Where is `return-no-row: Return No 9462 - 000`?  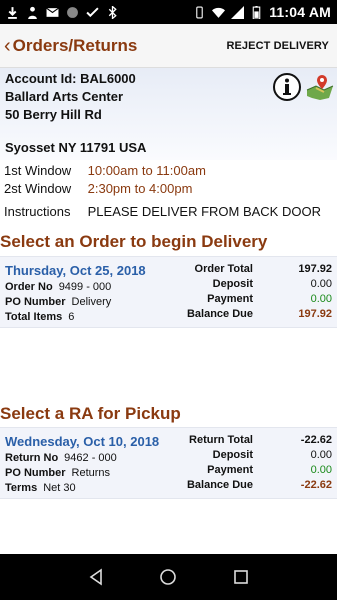
return-no-row: Return No 9462 - 000 is located at coordinates (61, 458).